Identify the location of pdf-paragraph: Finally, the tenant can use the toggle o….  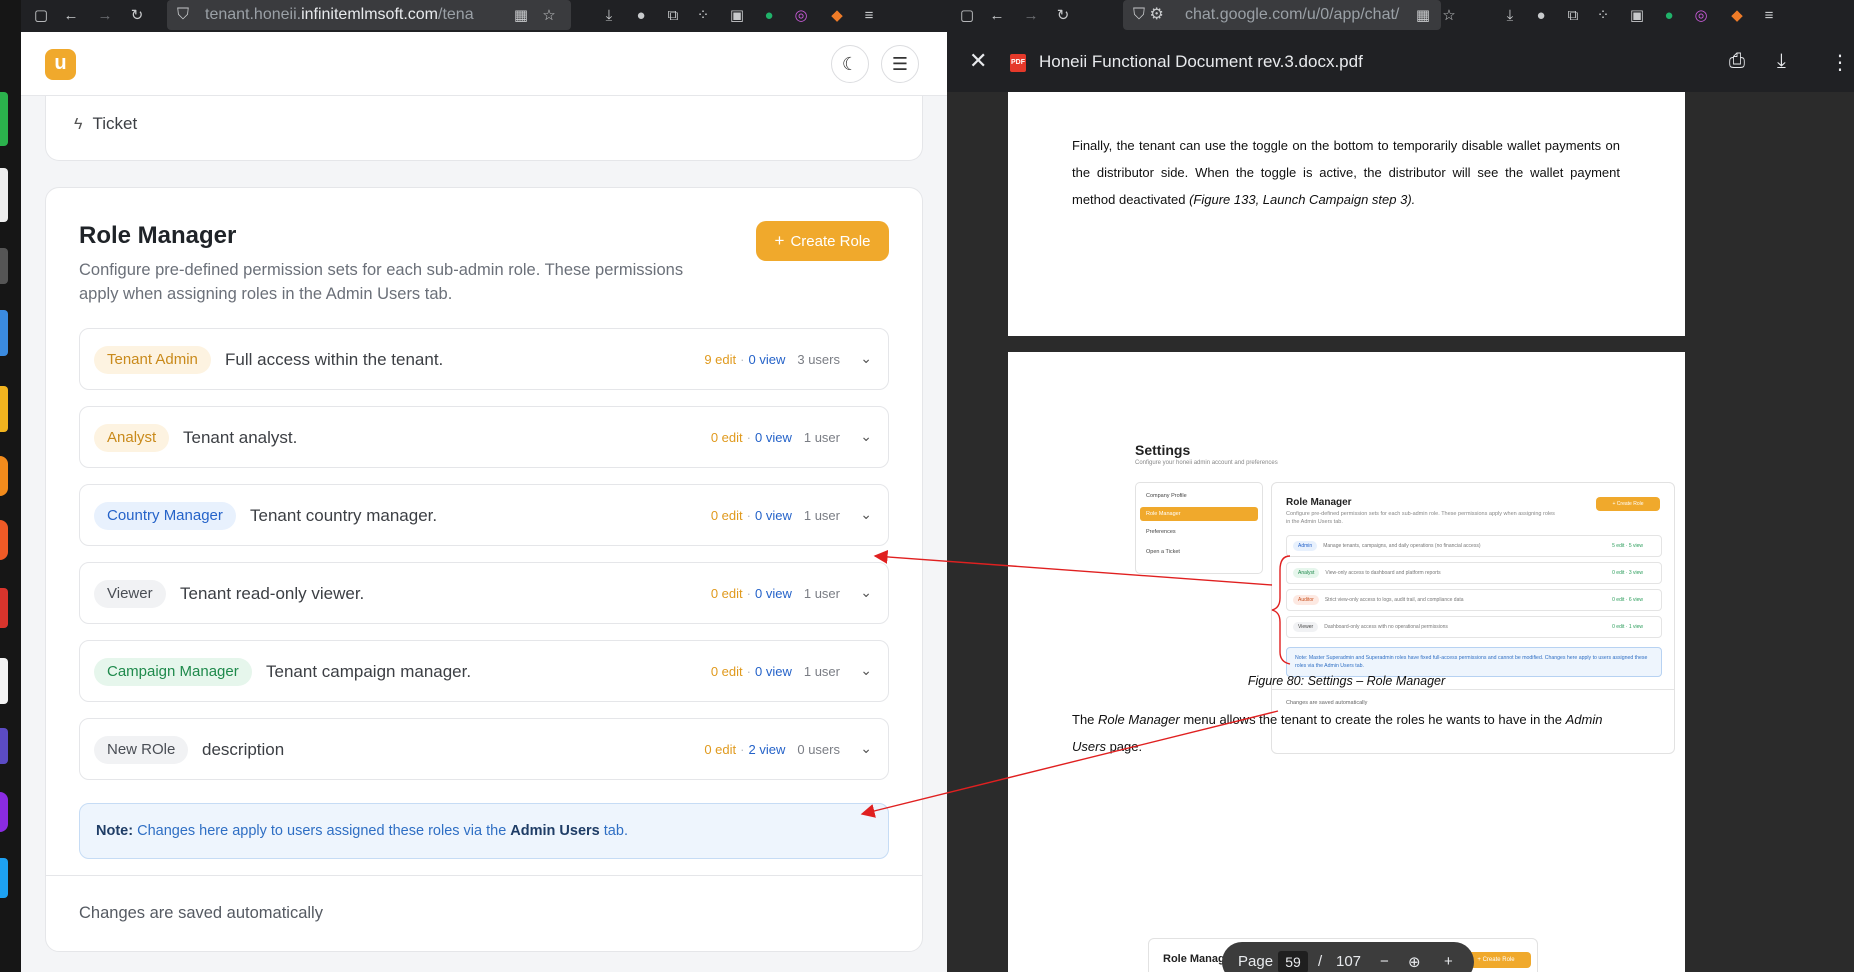
(1346, 172).